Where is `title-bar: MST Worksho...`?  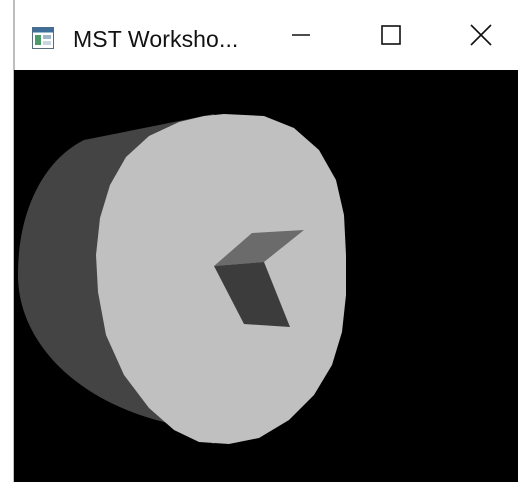 title-bar: MST Worksho... is located at coordinates (266, 35).